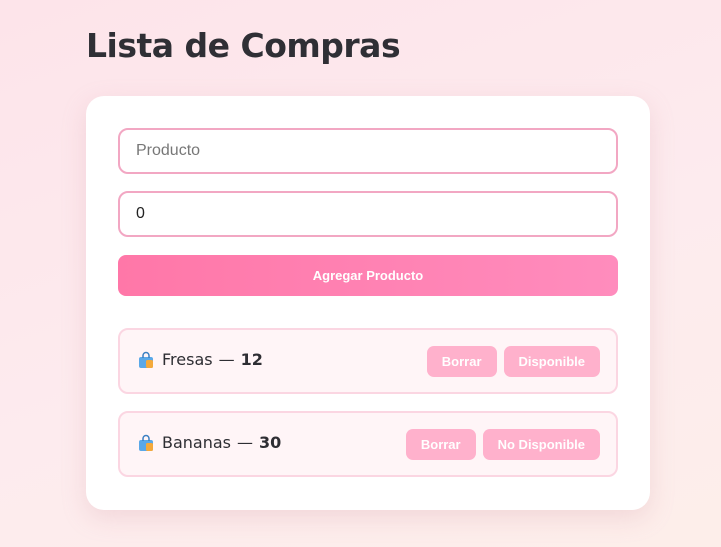 This screenshot has width=721, height=547. I want to click on item-name: Bananas, so click(197, 442).